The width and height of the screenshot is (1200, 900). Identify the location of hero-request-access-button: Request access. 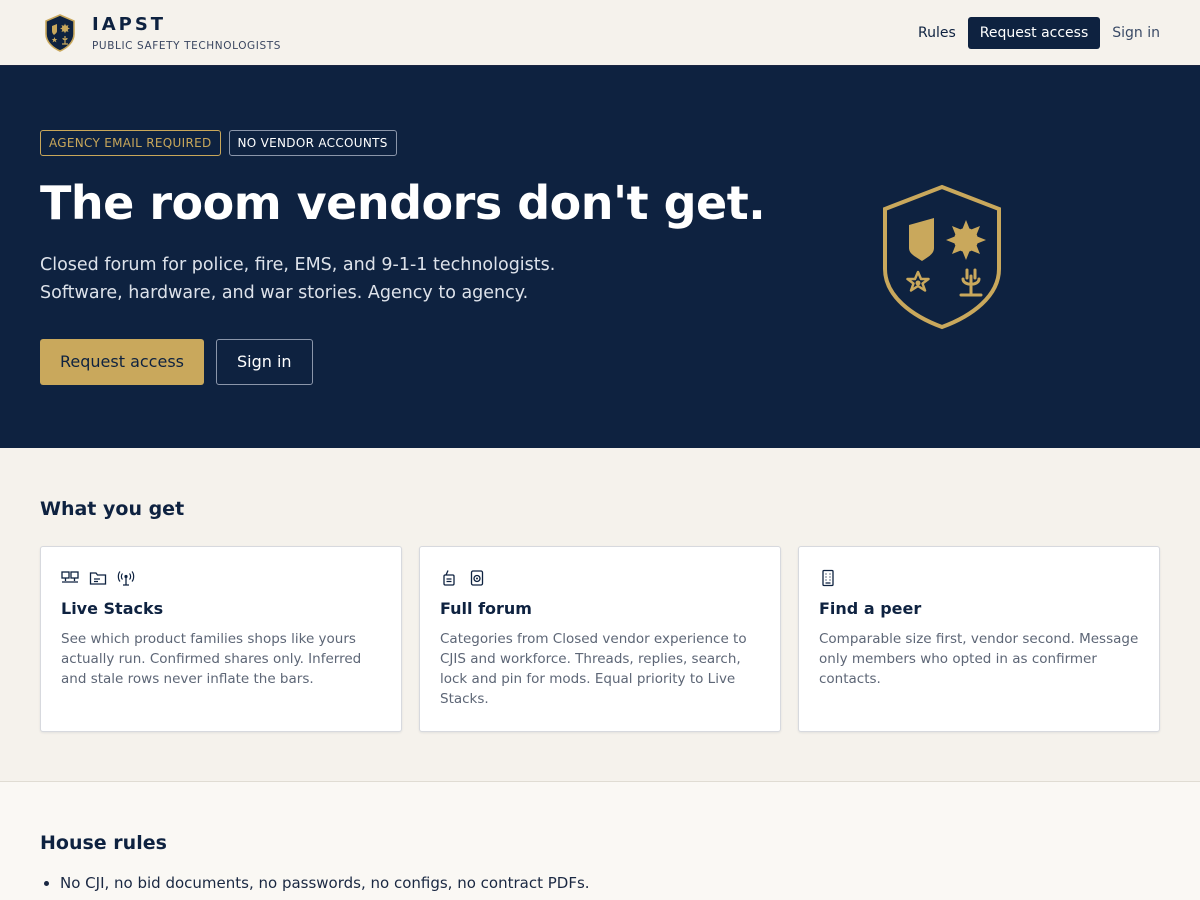
(122, 361).